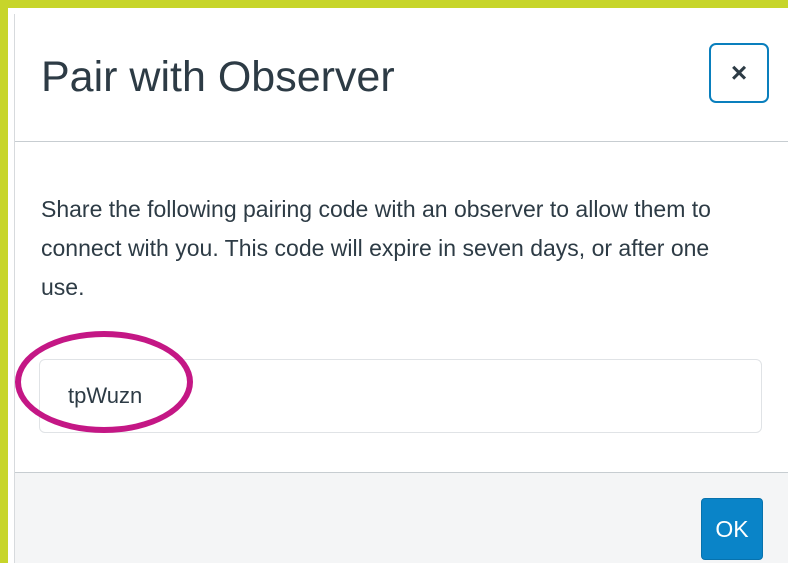 The image size is (788, 563). I want to click on modal-title: Pair with Observer, so click(218, 77).